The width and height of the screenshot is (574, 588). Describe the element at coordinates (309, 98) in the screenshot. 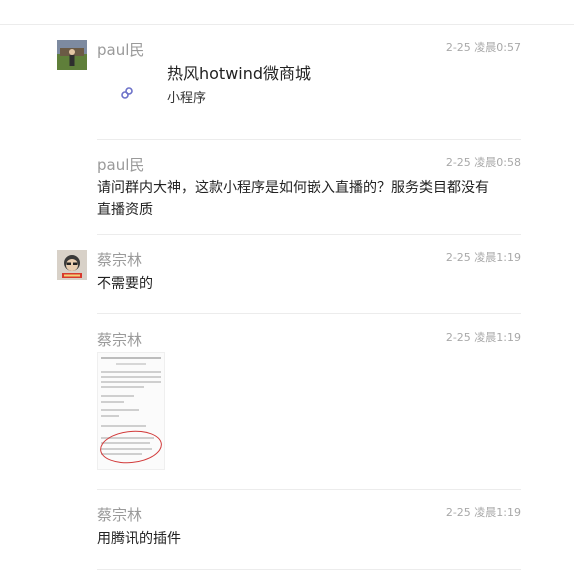

I see `mini-program-card: 热风hotwind微商城 小程序` at that location.